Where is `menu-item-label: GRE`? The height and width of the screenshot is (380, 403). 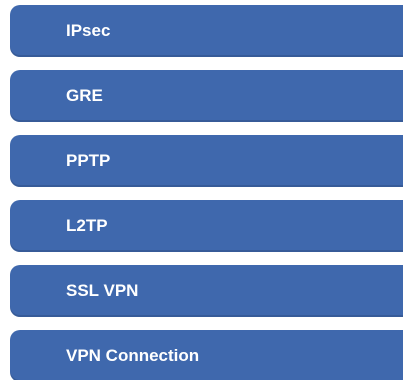 menu-item-label: GRE is located at coordinates (84, 95).